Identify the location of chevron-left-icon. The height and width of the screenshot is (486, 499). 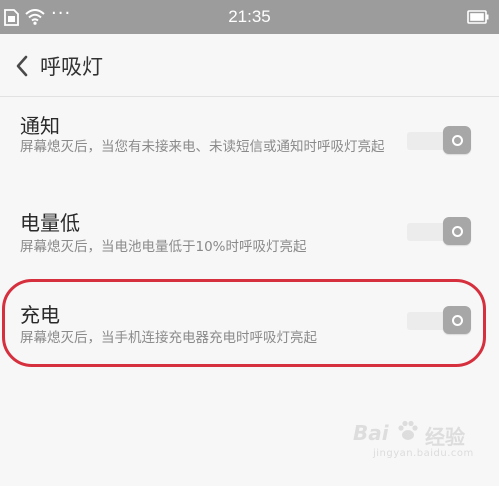
(22, 66).